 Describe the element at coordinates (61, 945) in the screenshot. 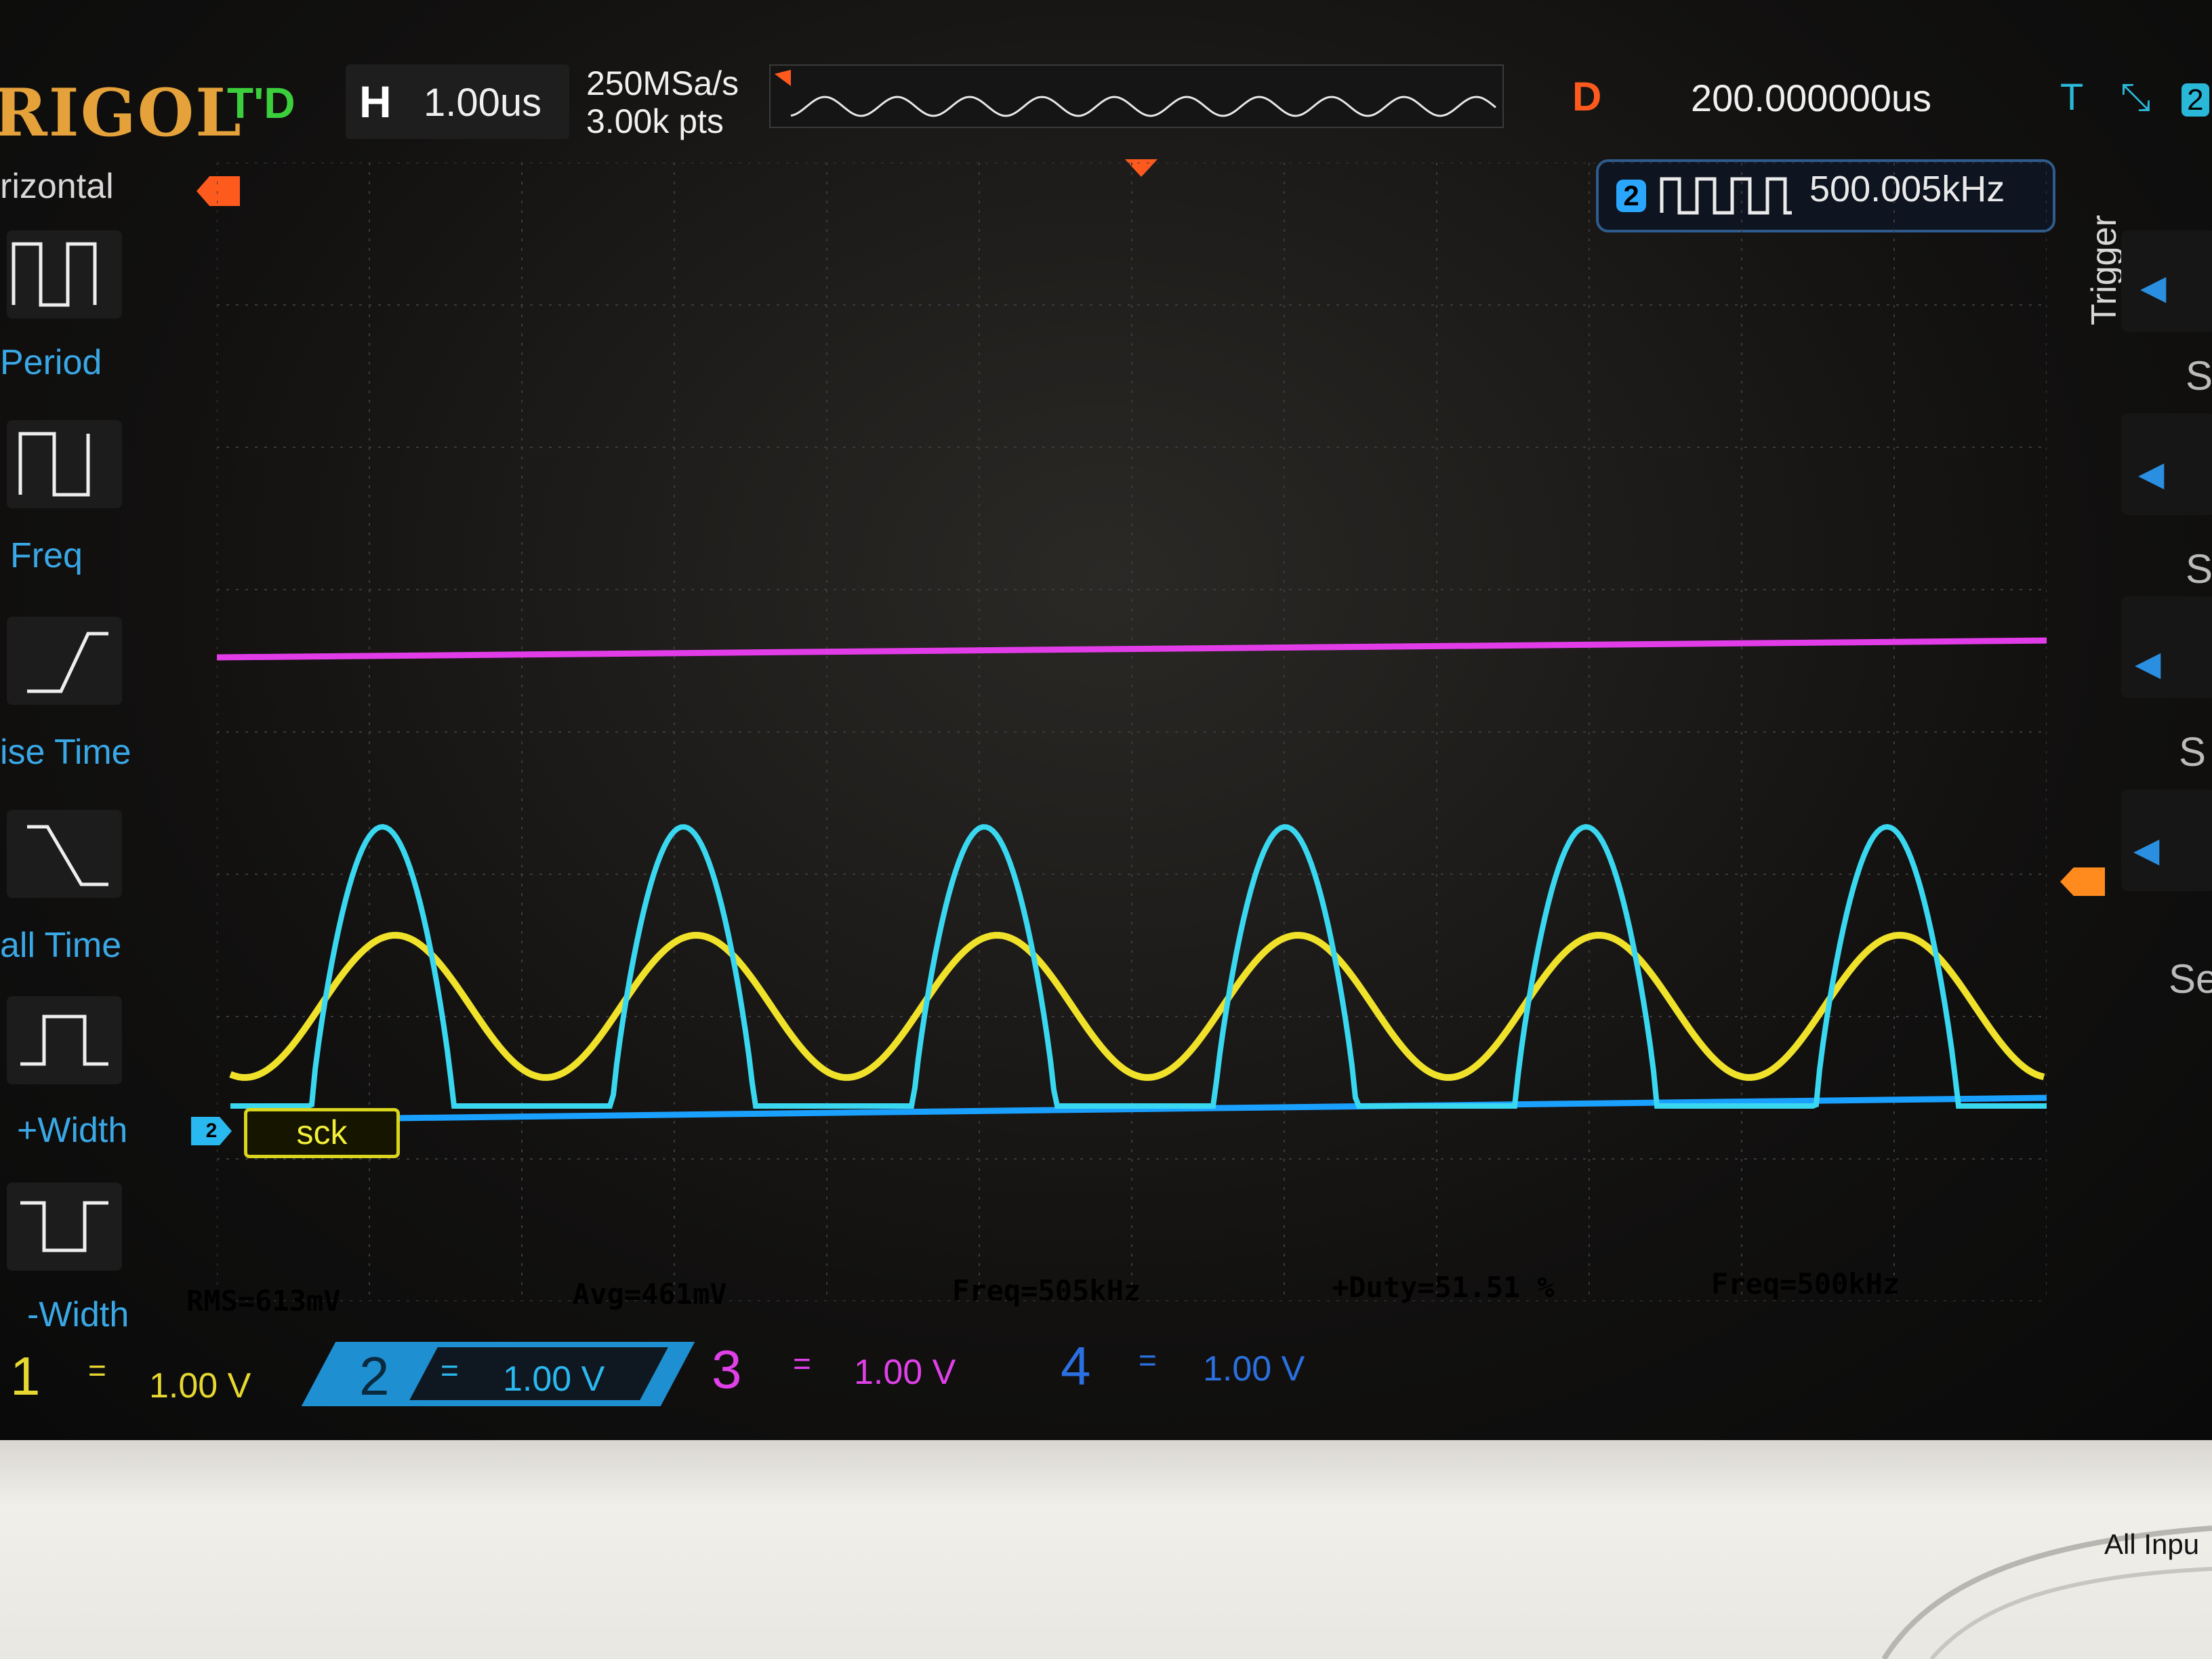

I see `fall-time-label: all Time` at that location.